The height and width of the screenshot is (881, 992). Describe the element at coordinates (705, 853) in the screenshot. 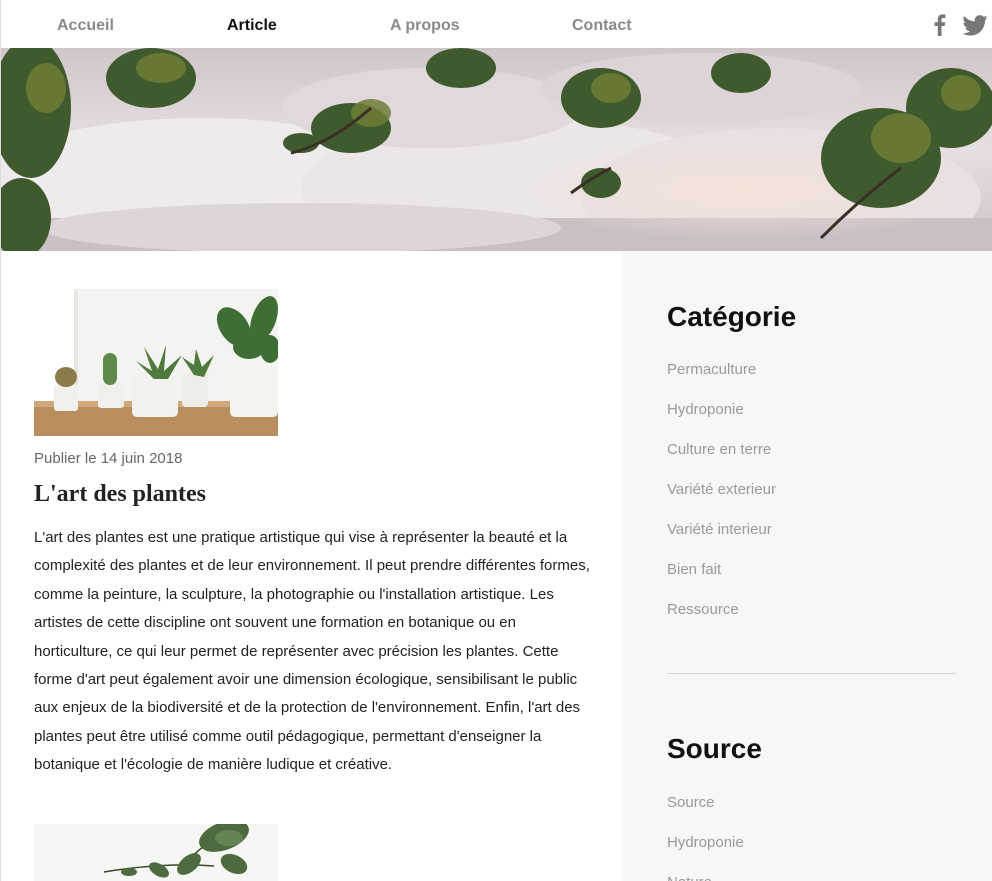

I see `source-item: Hydroponie` at that location.